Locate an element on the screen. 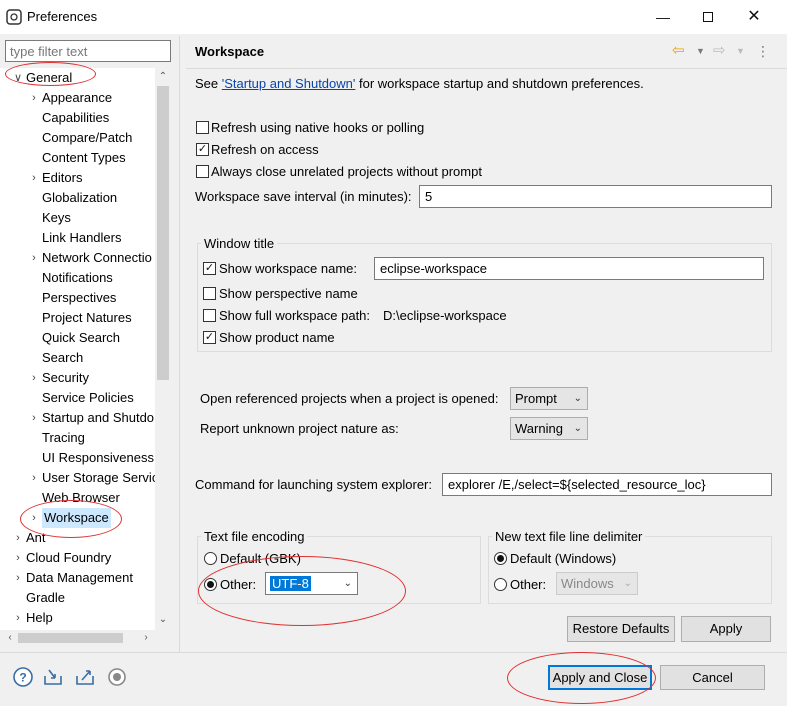  tree-item: Perspectives is located at coordinates (77, 298).